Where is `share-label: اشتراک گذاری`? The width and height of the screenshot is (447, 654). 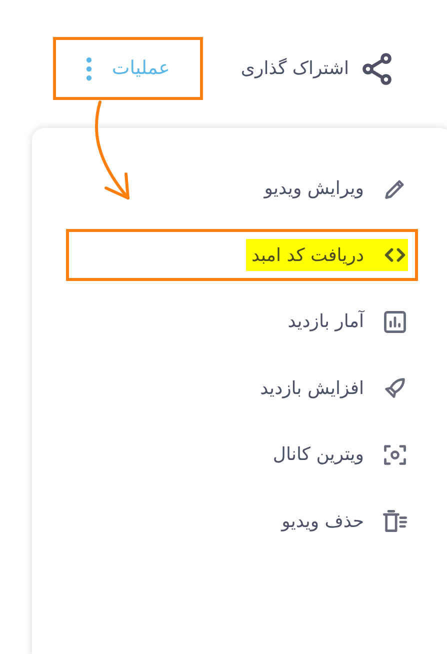 share-label: اشتراک گذاری is located at coordinates (294, 68).